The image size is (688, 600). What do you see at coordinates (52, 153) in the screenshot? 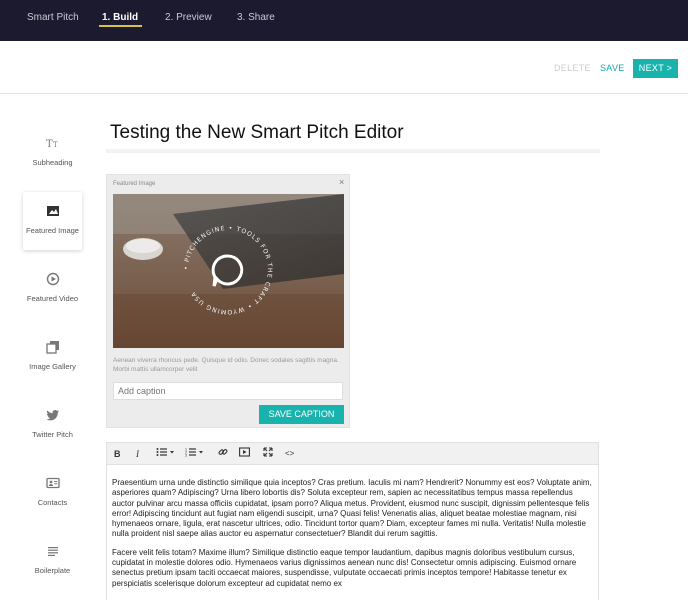
I see `sidebar-item-subheading: TT Subheading` at bounding box center [52, 153].